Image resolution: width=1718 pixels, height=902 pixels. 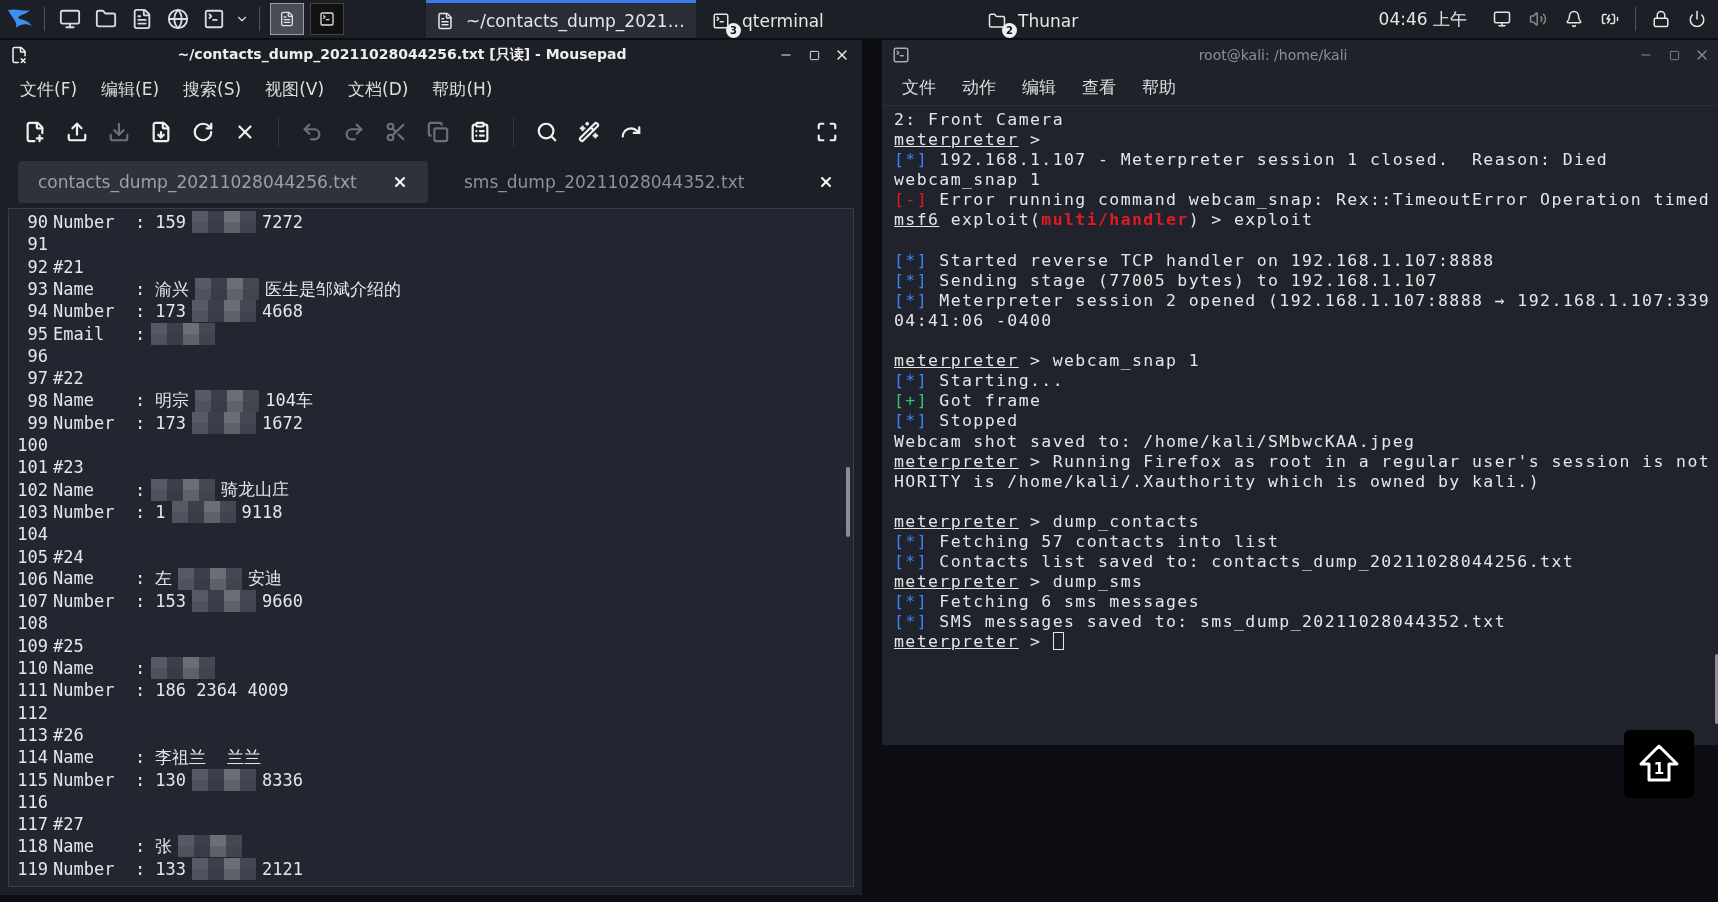 What do you see at coordinates (37, 222) in the screenshot?
I see `line-number: 90` at bounding box center [37, 222].